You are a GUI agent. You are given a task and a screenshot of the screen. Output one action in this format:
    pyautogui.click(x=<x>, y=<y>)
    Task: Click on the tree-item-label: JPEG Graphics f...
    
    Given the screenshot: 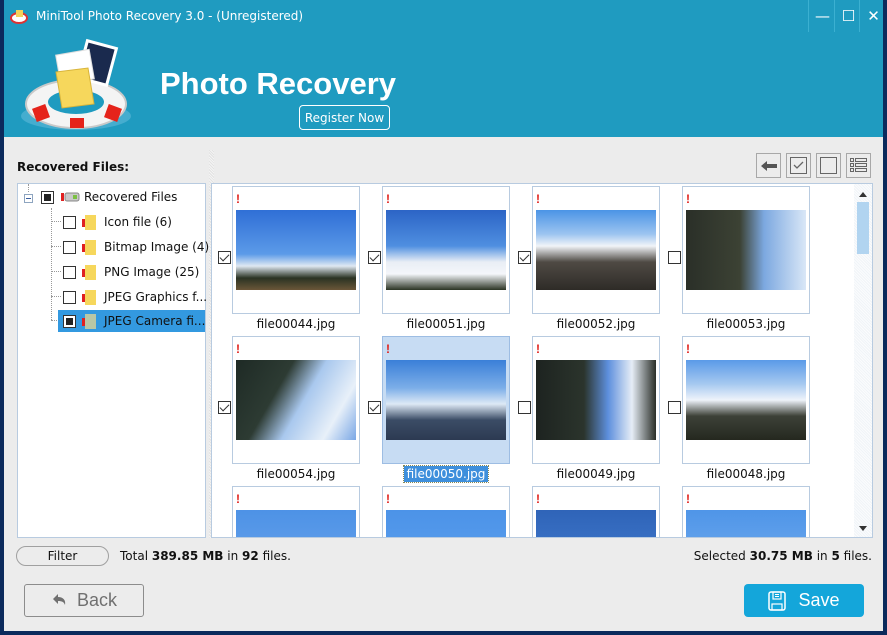 What is the action you would take?
    pyautogui.click(x=156, y=297)
    